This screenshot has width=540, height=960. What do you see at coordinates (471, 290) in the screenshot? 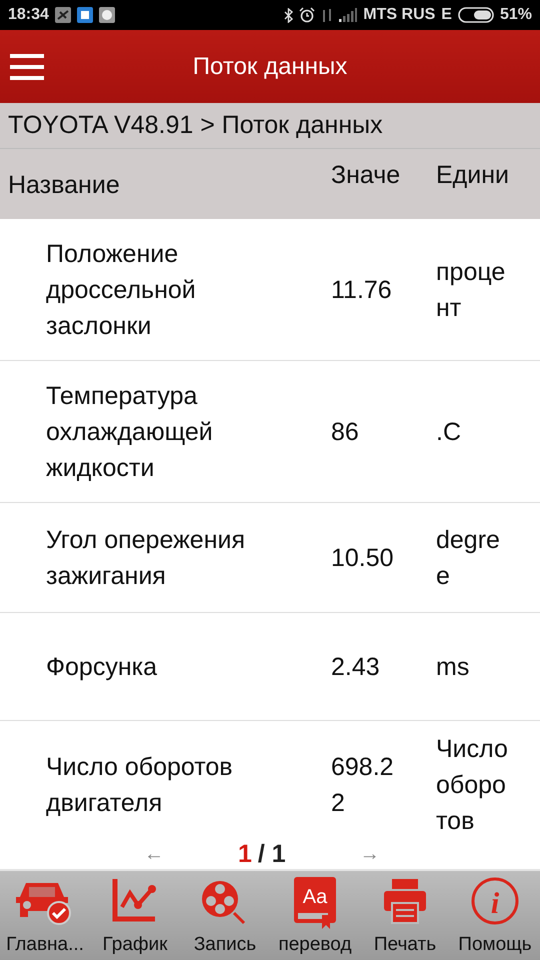
I see `parameter-unit: процент` at bounding box center [471, 290].